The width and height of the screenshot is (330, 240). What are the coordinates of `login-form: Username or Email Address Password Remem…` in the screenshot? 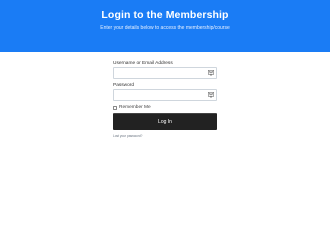 It's located at (165, 99).